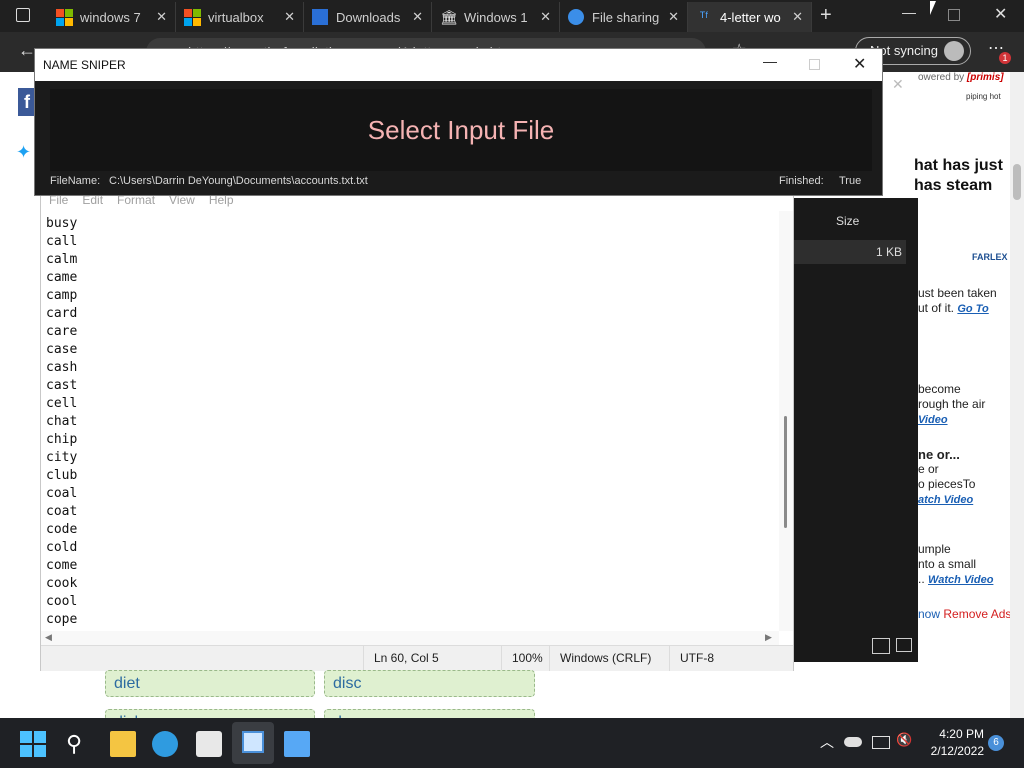  I want to click on display-icon, so click(881, 742).